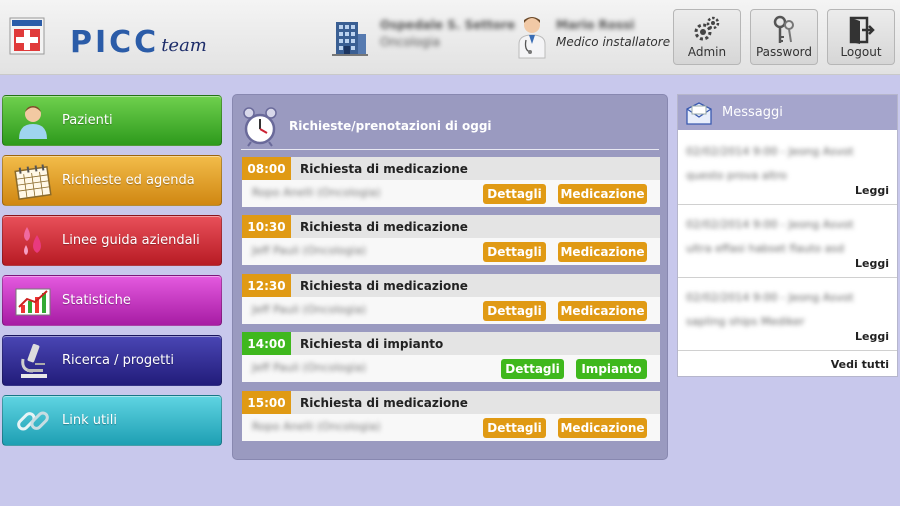 This screenshot has height=506, width=900. I want to click on hospital-info: Ospedale S. Settore Oncologia, so click(448, 34).